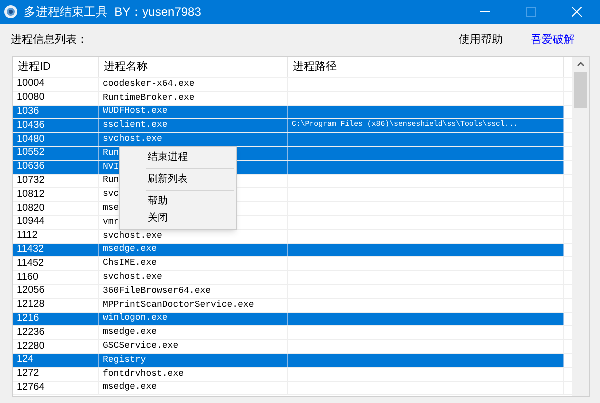 This screenshot has height=403, width=600. I want to click on table-cell: 10436, so click(56, 125).